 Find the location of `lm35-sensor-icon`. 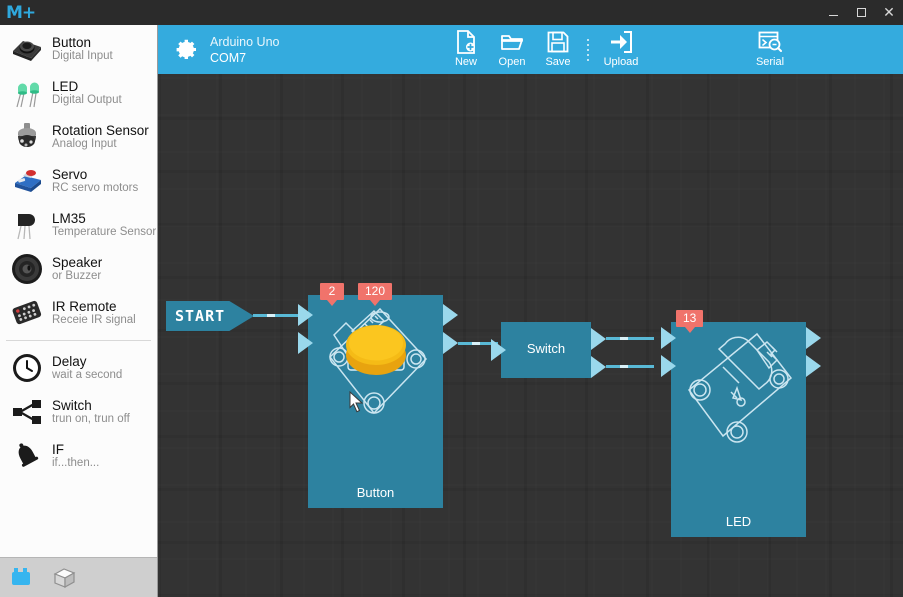

lm35-sensor-icon is located at coordinates (27, 225).